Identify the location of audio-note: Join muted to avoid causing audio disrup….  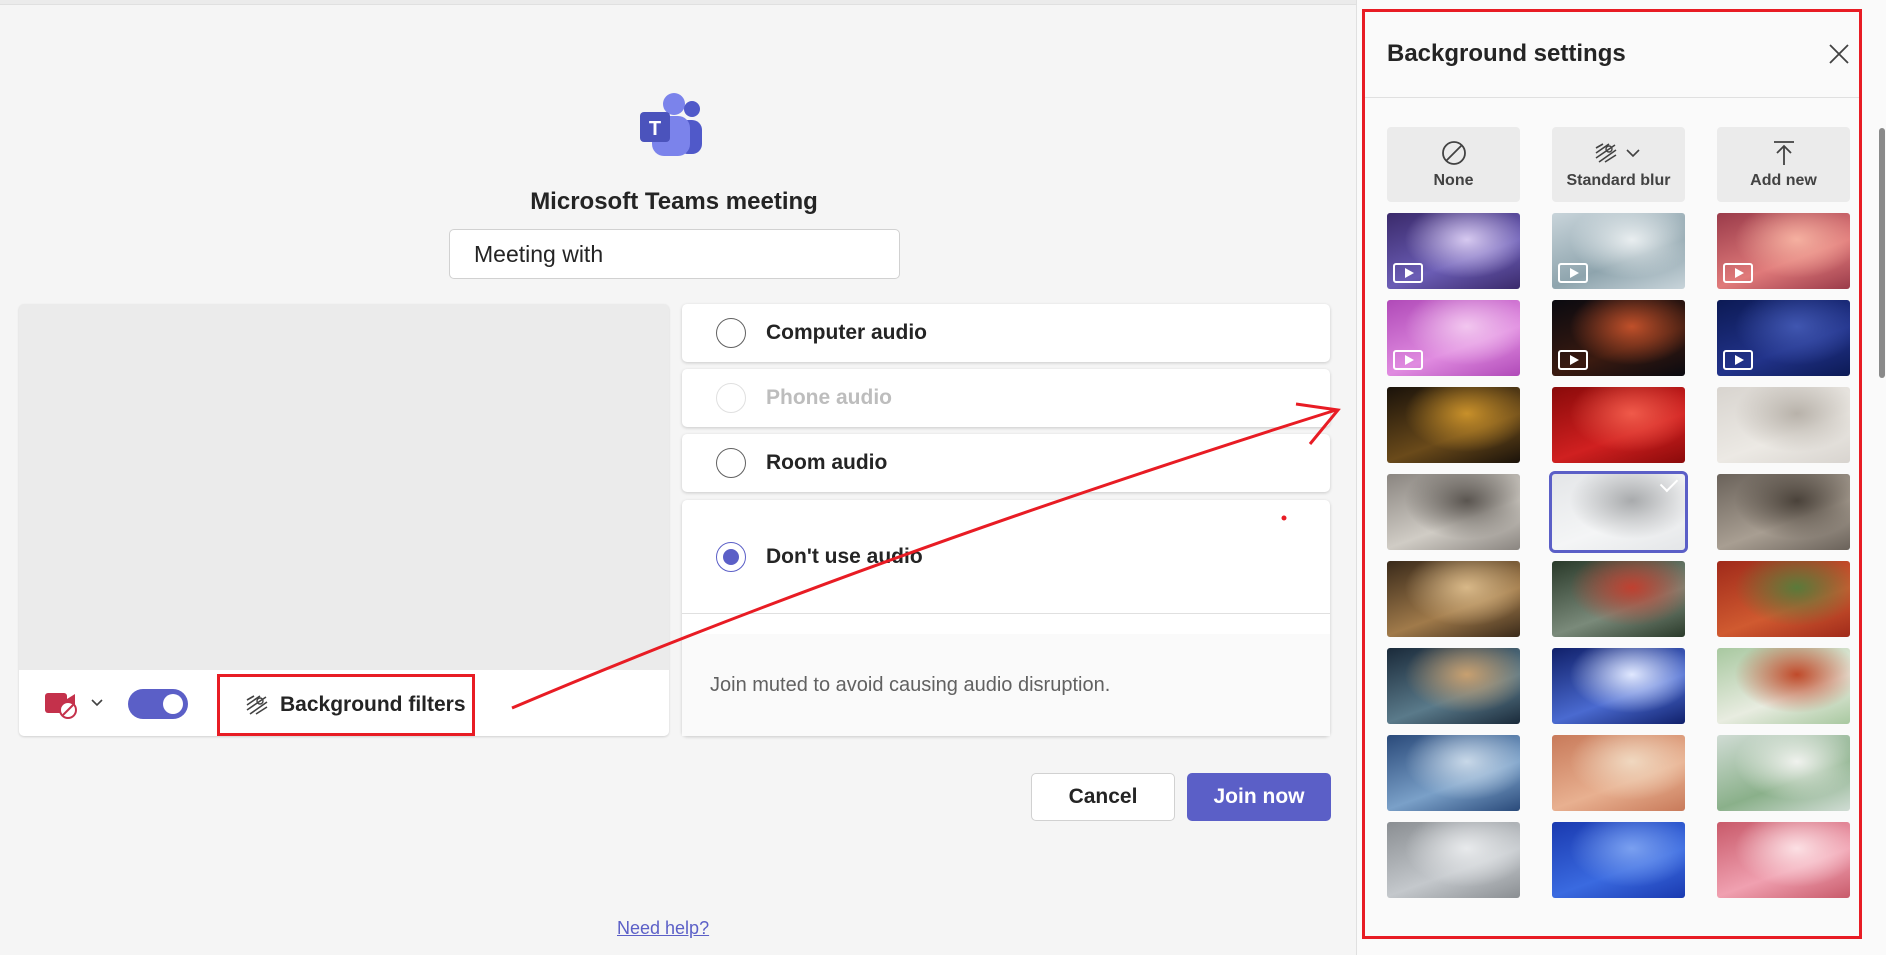
(1006, 685).